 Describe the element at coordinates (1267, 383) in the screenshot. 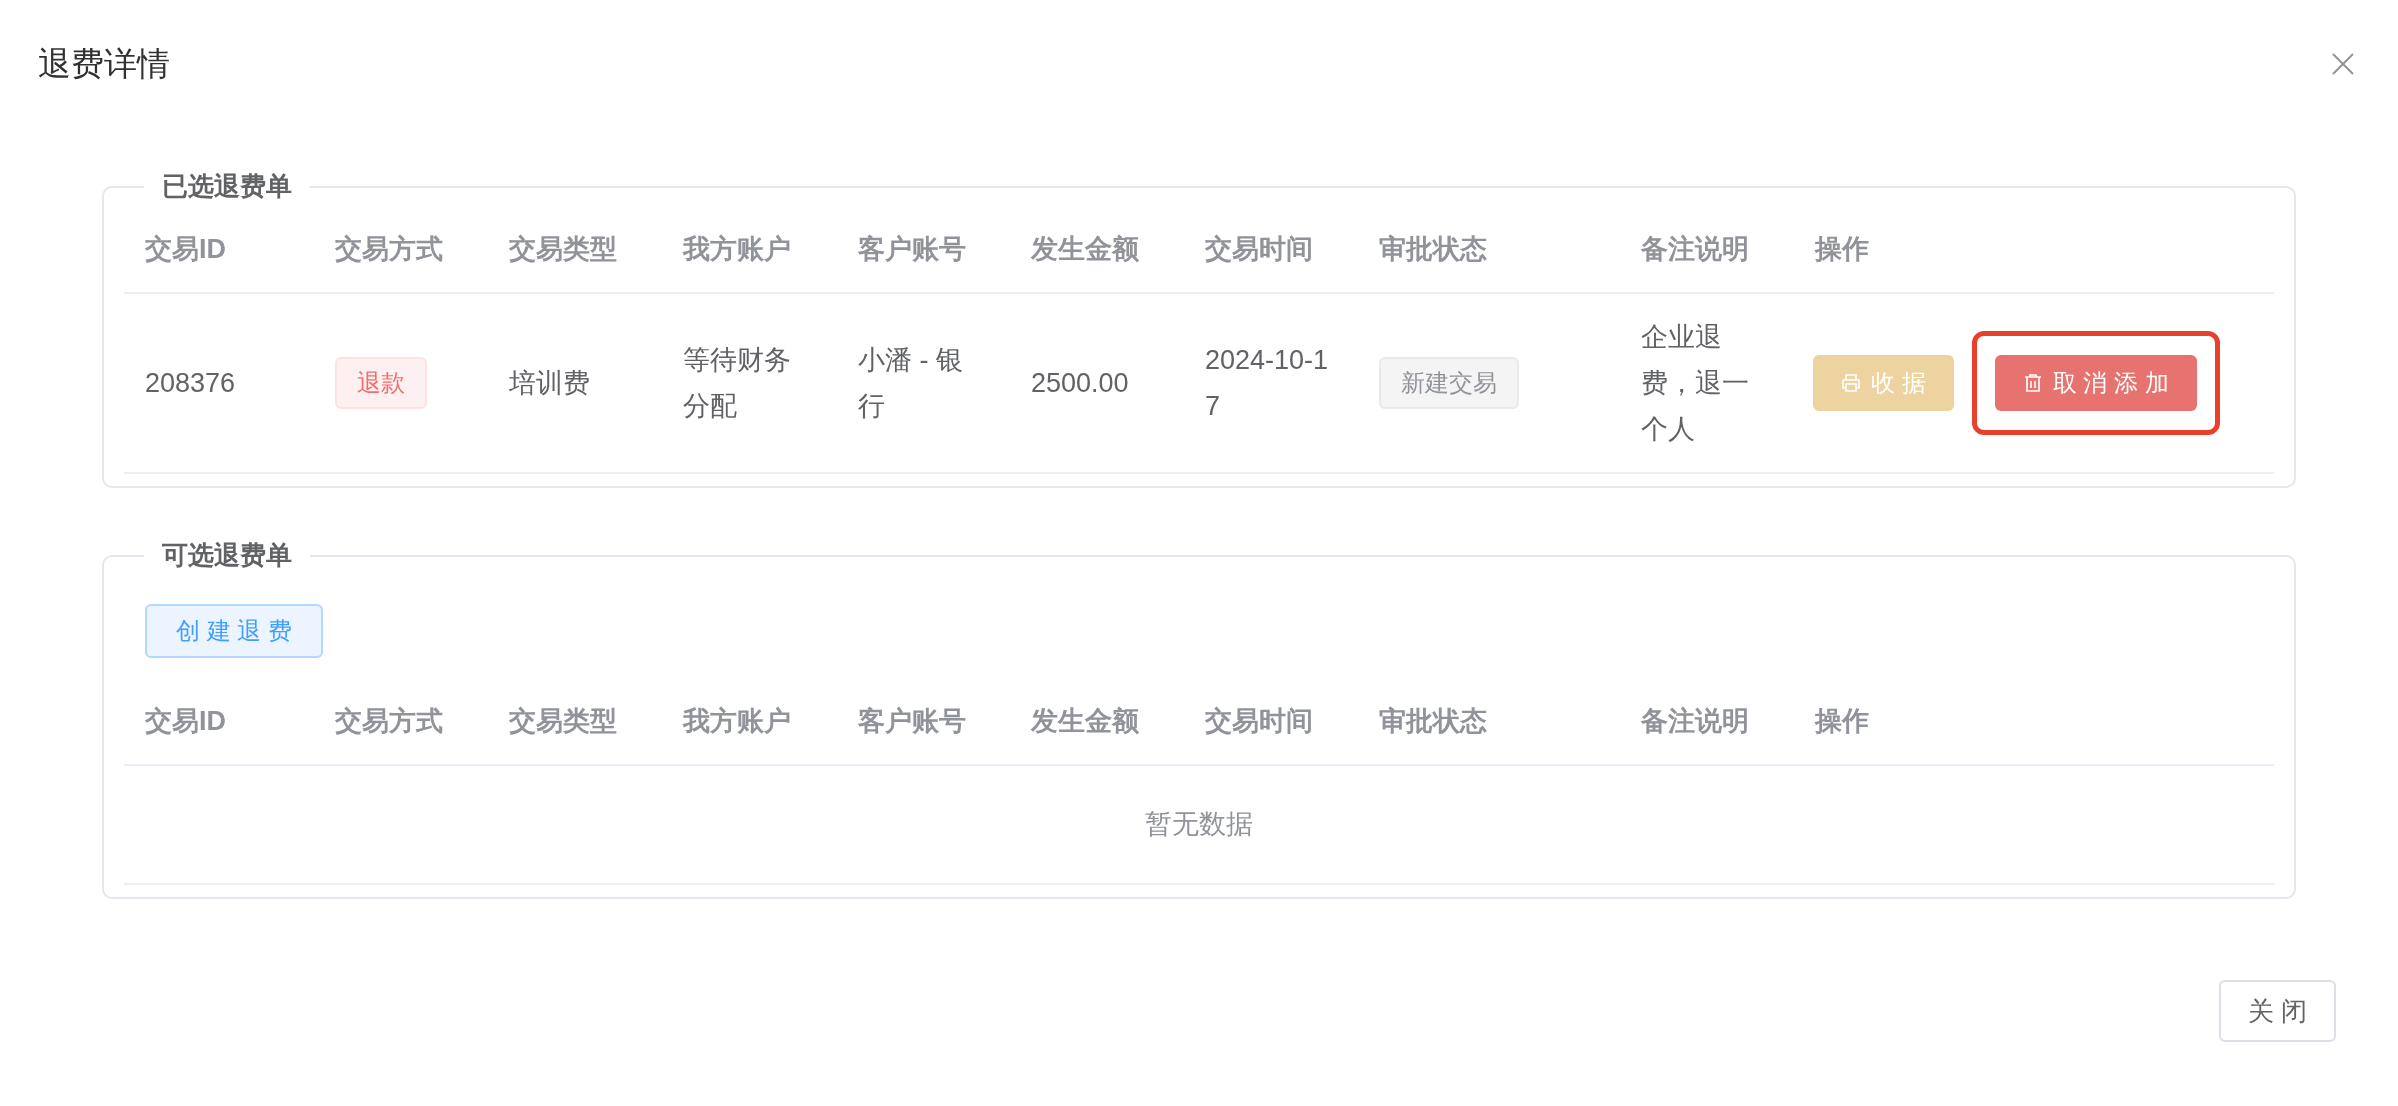

I see `table-cell-text: 2024-10-17` at that location.